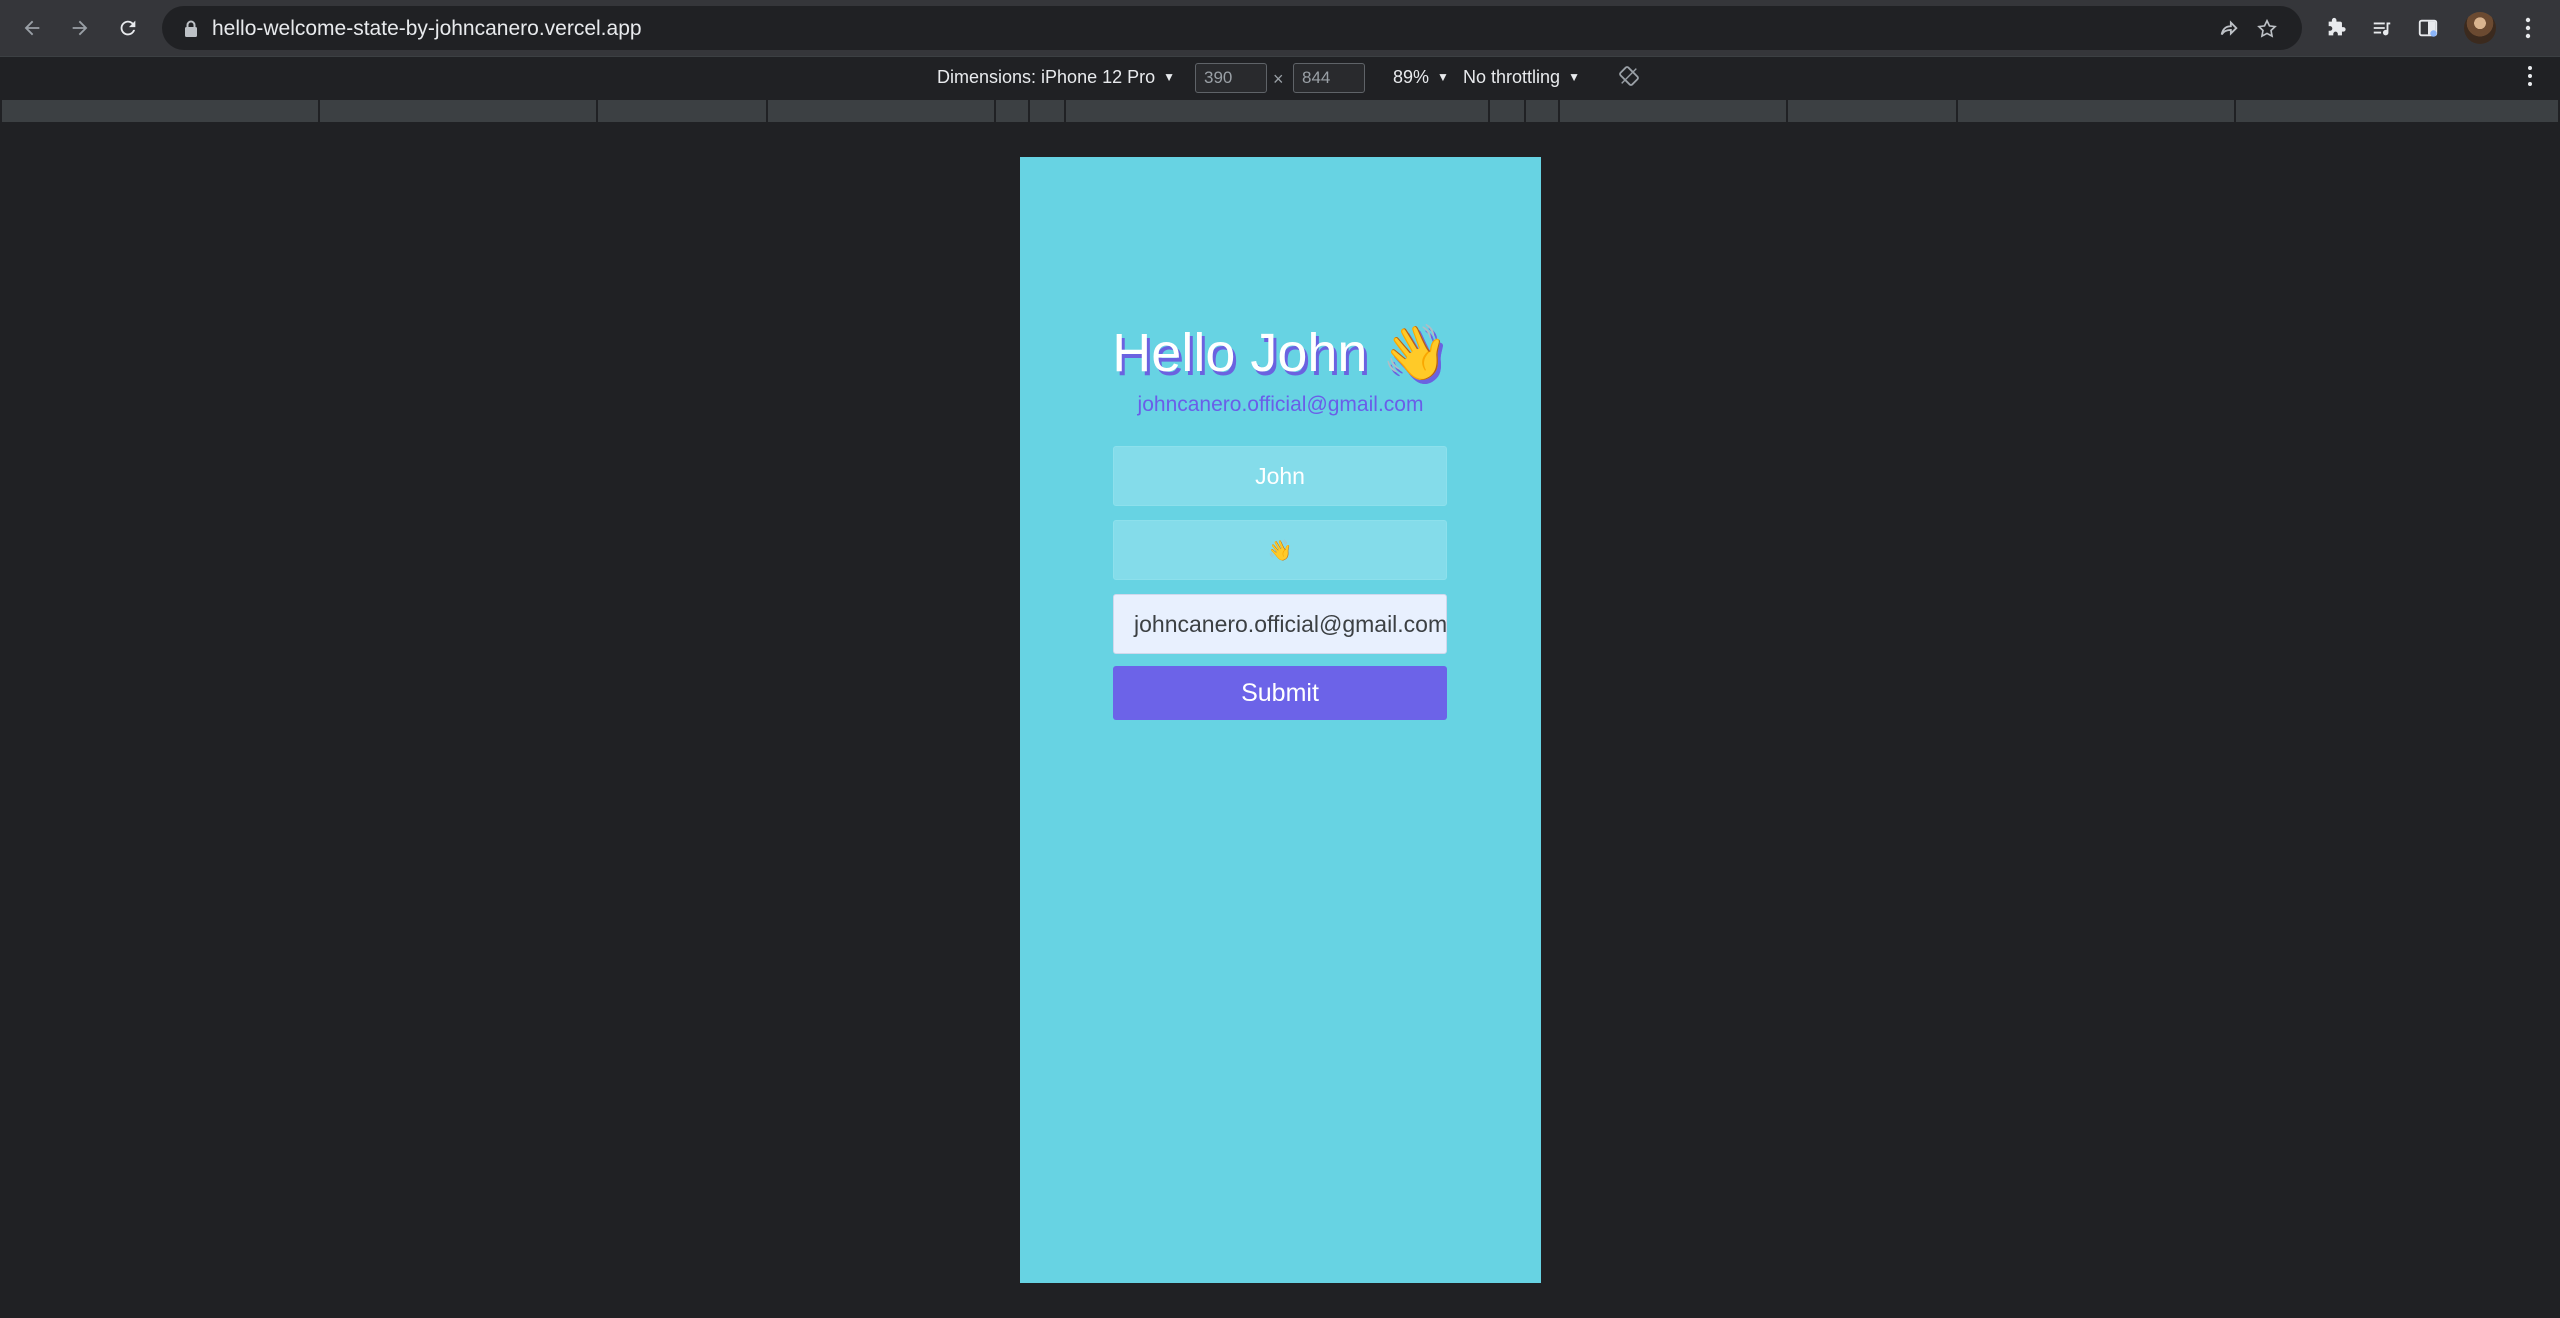  I want to click on device-select-label: Dimensions: iPhone 12 Pro, so click(1046, 77).